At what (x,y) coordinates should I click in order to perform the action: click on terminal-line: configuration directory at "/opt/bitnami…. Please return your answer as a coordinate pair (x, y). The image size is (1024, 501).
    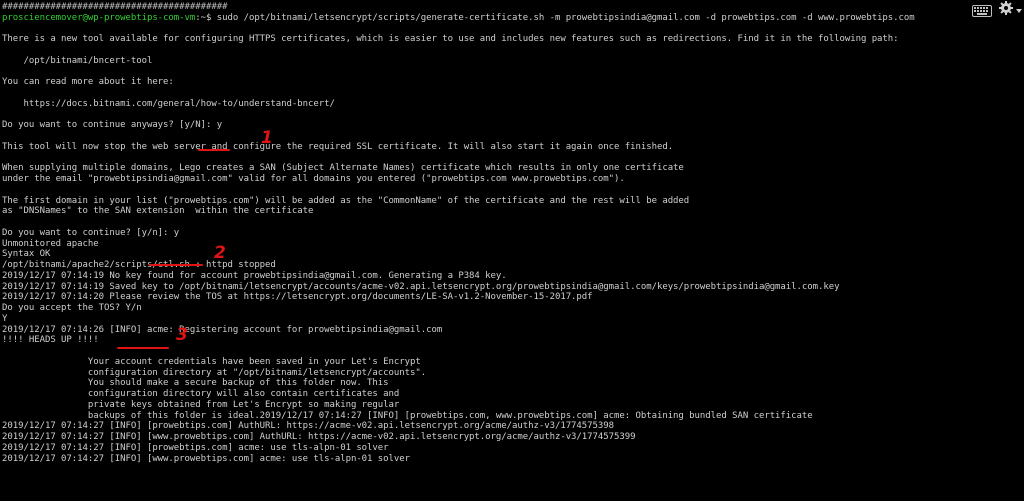
    Looking at the image, I should click on (214, 372).